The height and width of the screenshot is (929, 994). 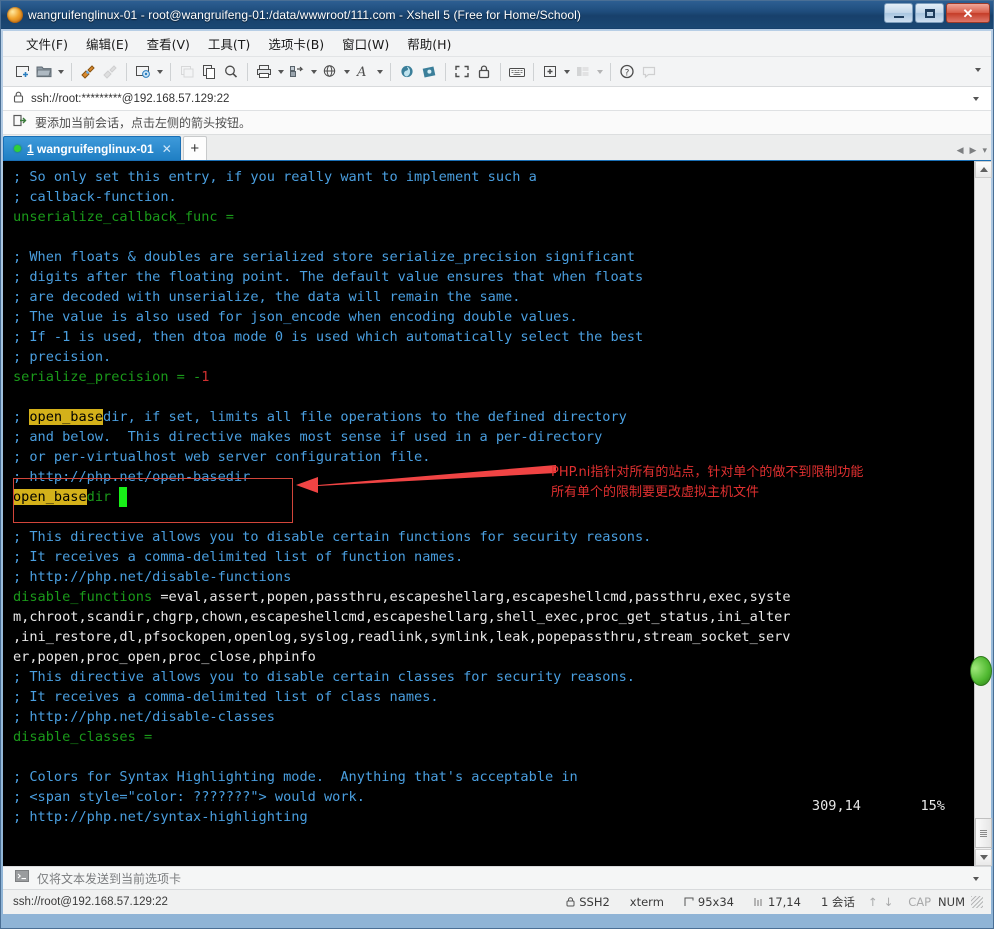 I want to click on new-tab-button: +, so click(x=194, y=148).